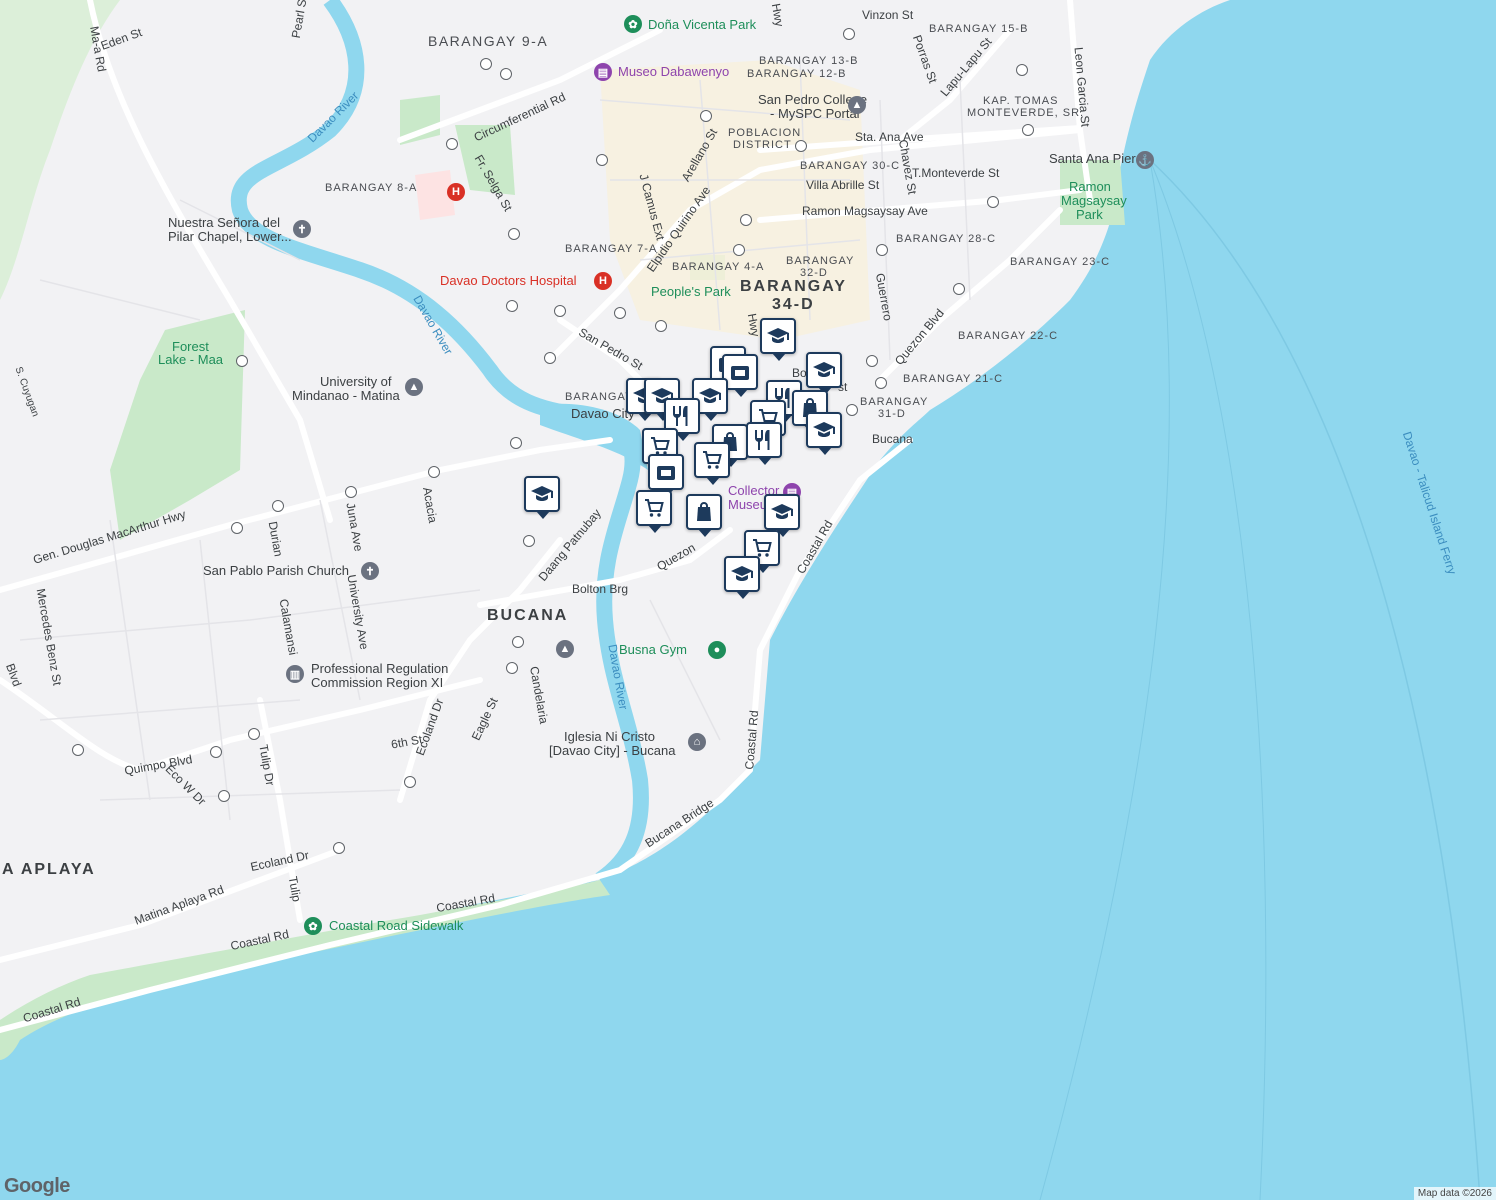 This screenshot has width=1496, height=1200. What do you see at coordinates (528, 615) in the screenshot?
I see `area-label-big: BUCANA` at bounding box center [528, 615].